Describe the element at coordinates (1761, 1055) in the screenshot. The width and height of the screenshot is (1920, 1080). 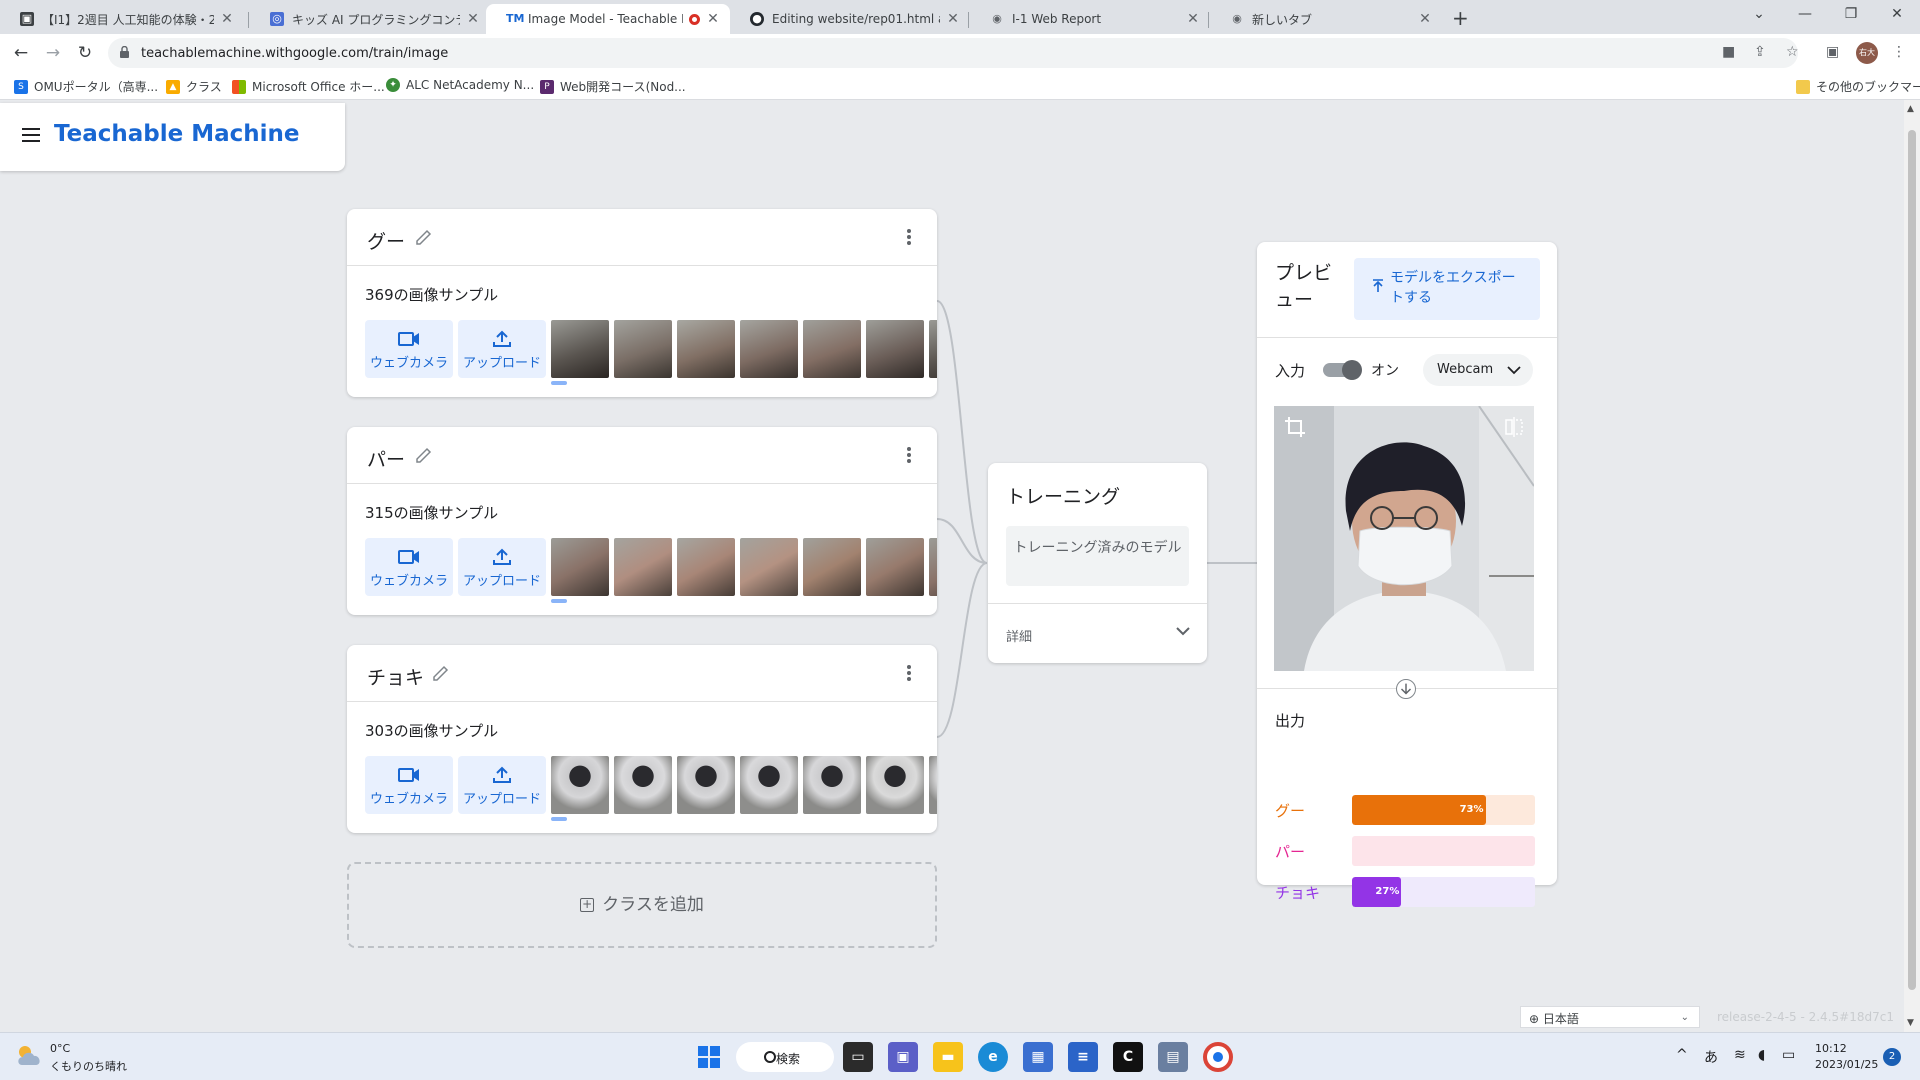
I see `volume-icon: ◖` at that location.